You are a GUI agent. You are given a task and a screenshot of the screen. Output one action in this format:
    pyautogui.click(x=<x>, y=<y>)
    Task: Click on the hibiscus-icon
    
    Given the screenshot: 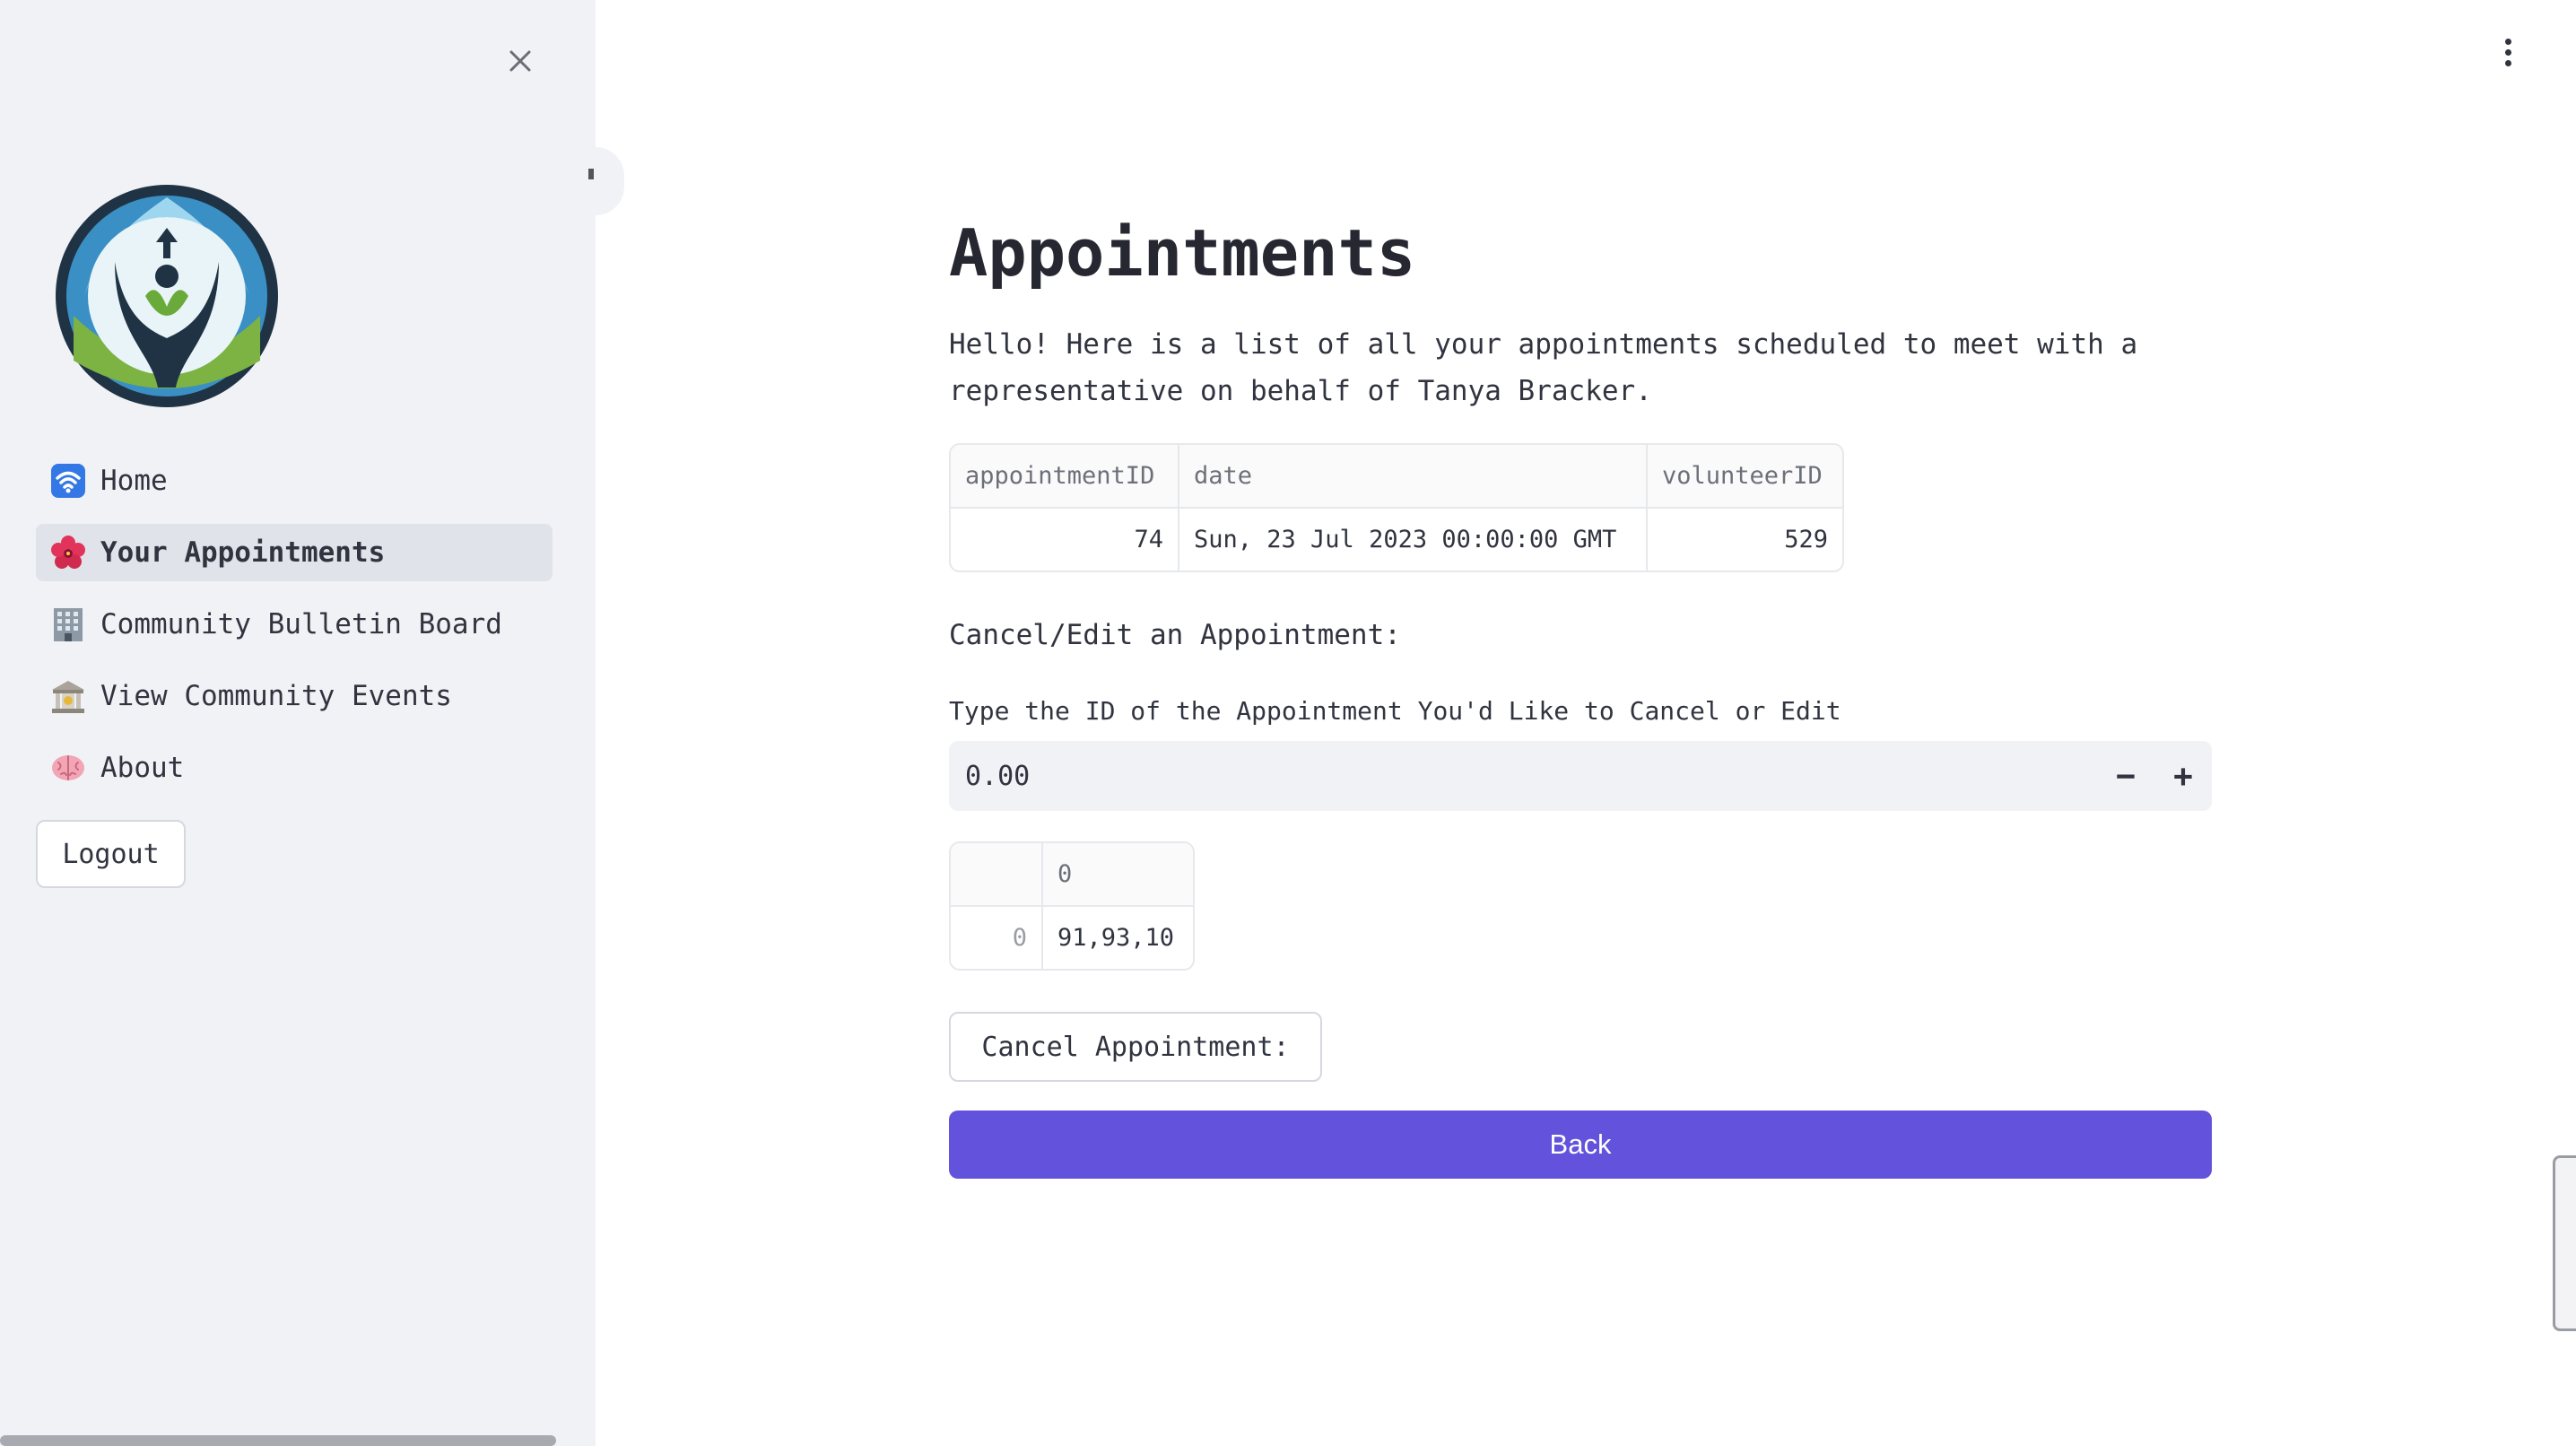 What is the action you would take?
    pyautogui.click(x=68, y=552)
    